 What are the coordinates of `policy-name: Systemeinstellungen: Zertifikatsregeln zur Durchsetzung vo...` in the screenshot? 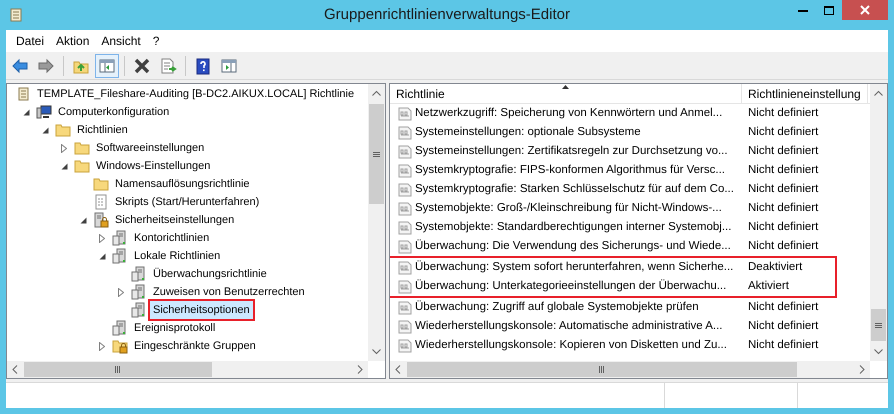 It's located at (571, 151).